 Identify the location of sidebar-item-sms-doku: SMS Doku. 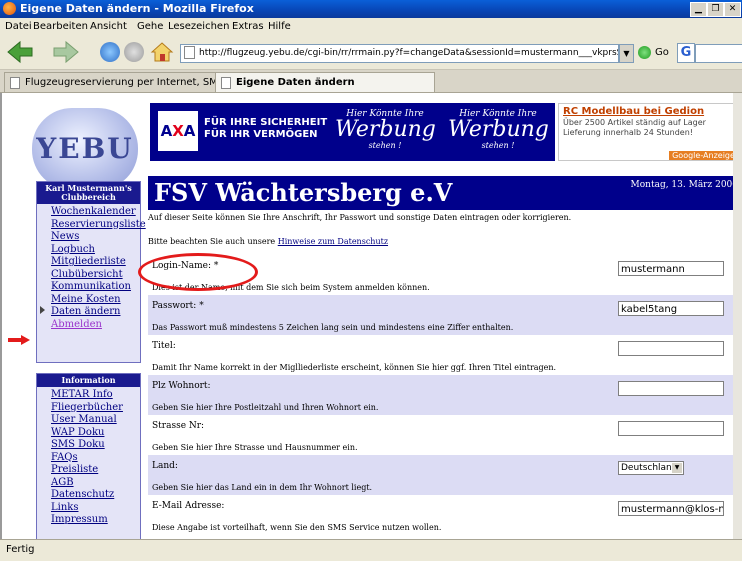
(95, 445).